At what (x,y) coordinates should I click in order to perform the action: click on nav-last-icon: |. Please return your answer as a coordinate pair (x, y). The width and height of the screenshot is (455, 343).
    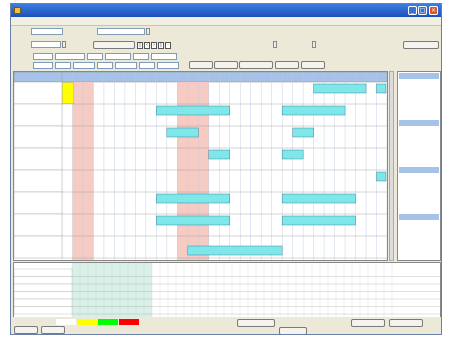
    Looking at the image, I should click on (161, 45).